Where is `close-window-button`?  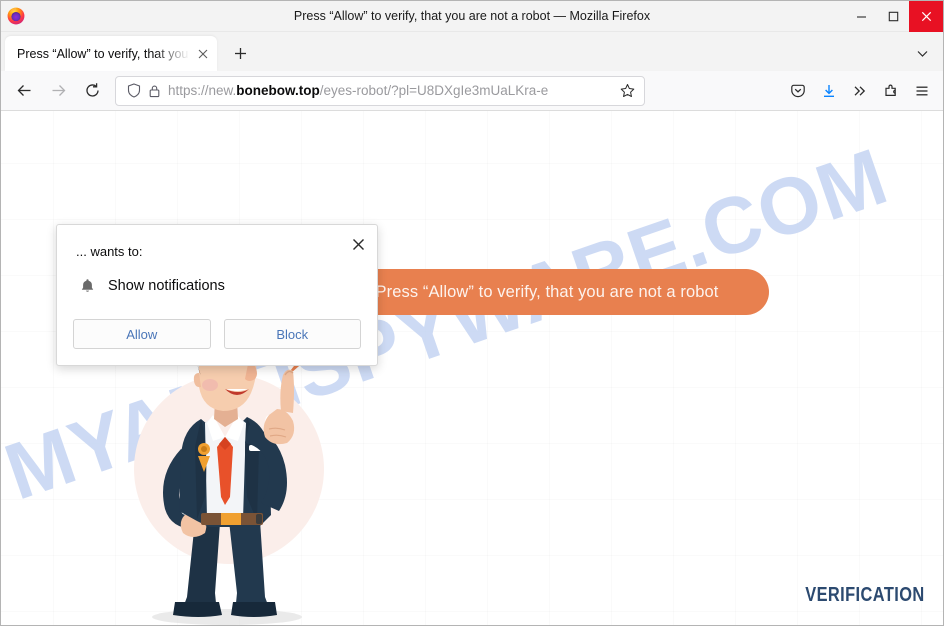
close-window-button is located at coordinates (926, 16).